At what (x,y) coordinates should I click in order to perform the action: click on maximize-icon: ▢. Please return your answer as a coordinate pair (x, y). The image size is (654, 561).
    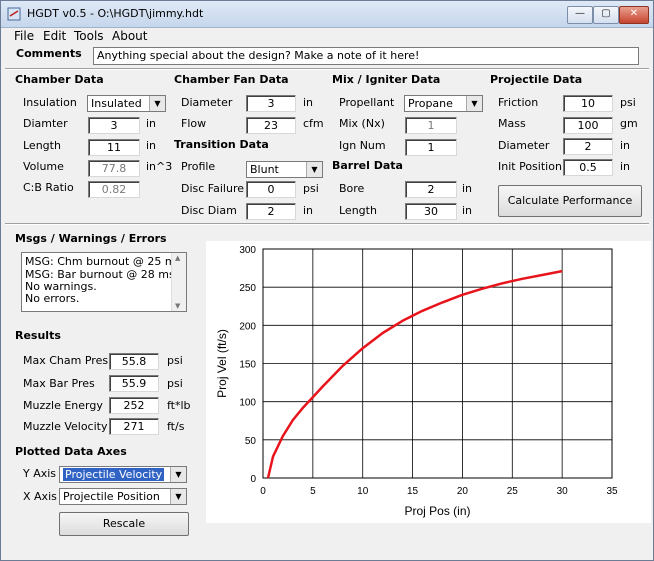
    Looking at the image, I should click on (606, 13).